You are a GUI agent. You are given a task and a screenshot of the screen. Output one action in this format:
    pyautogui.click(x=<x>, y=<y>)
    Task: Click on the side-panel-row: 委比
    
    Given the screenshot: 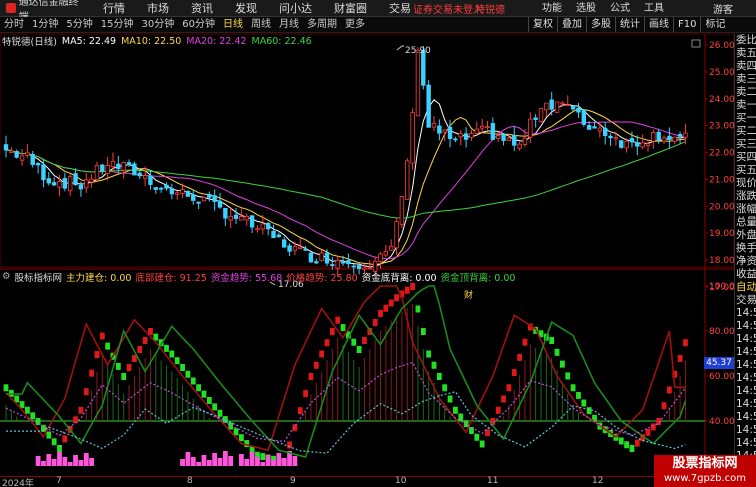 What is the action you would take?
    pyautogui.click(x=746, y=40)
    